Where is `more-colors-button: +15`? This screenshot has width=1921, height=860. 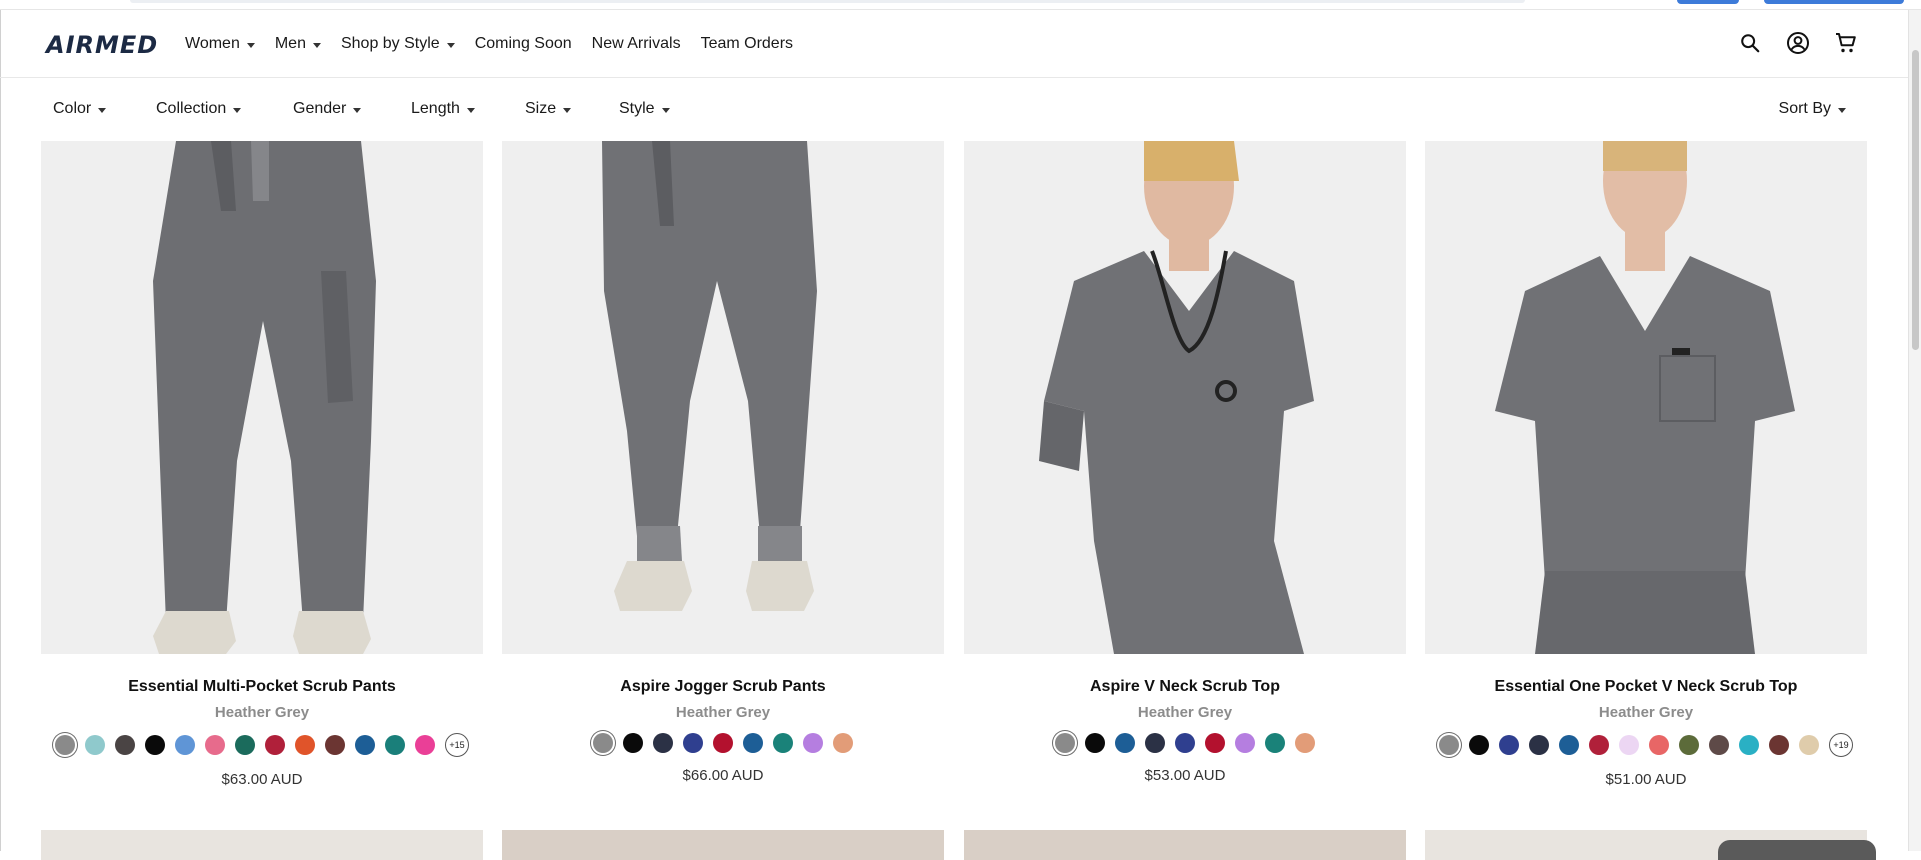 more-colors-button: +15 is located at coordinates (457, 745).